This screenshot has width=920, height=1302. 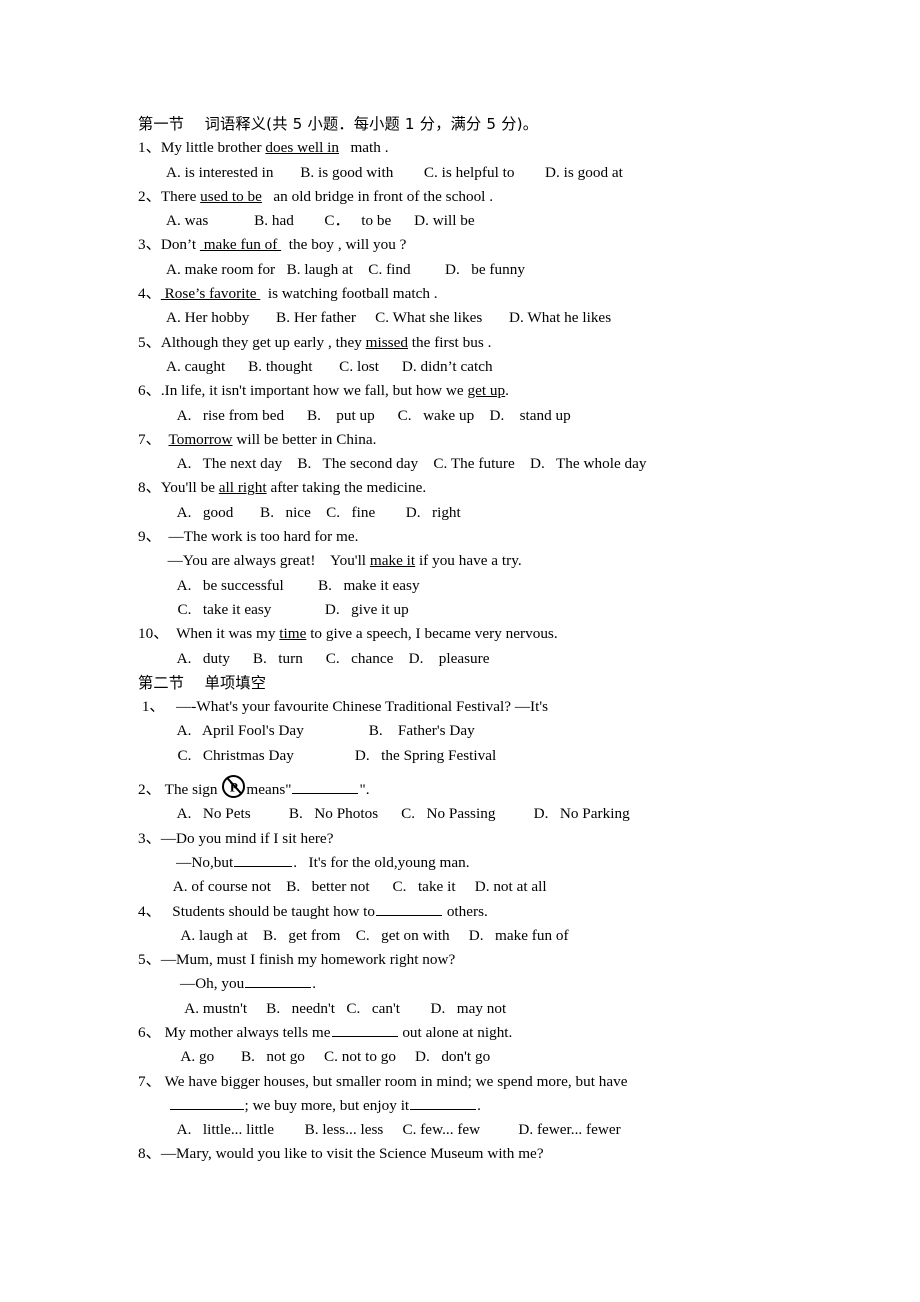 What do you see at coordinates (234, 787) in the screenshot?
I see `no-parking-sign-icon: P` at bounding box center [234, 787].